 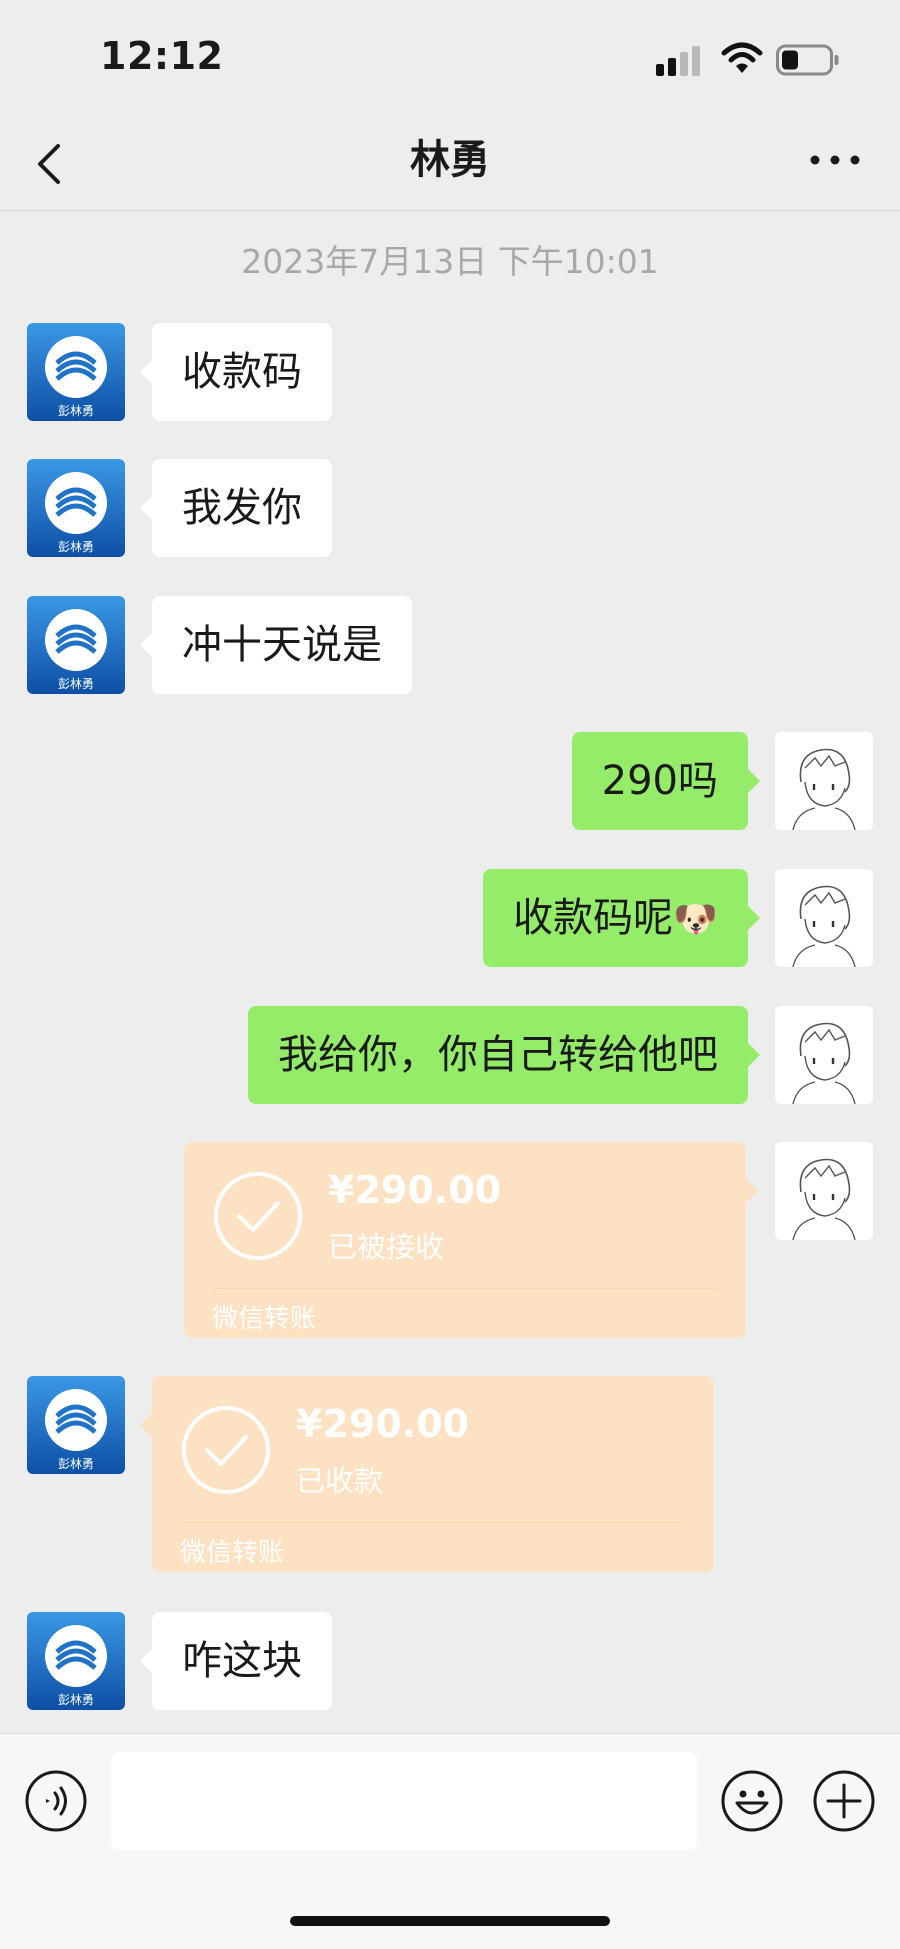 What do you see at coordinates (162, 56) in the screenshot?
I see `status-time: 12:12` at bounding box center [162, 56].